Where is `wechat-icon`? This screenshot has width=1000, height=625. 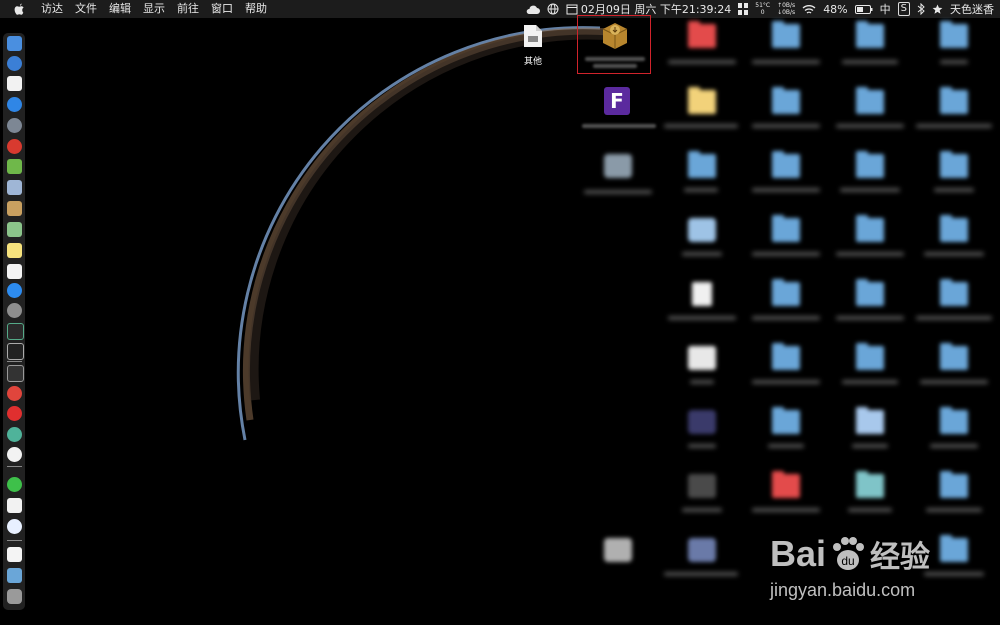 wechat-icon is located at coordinates (14, 484).